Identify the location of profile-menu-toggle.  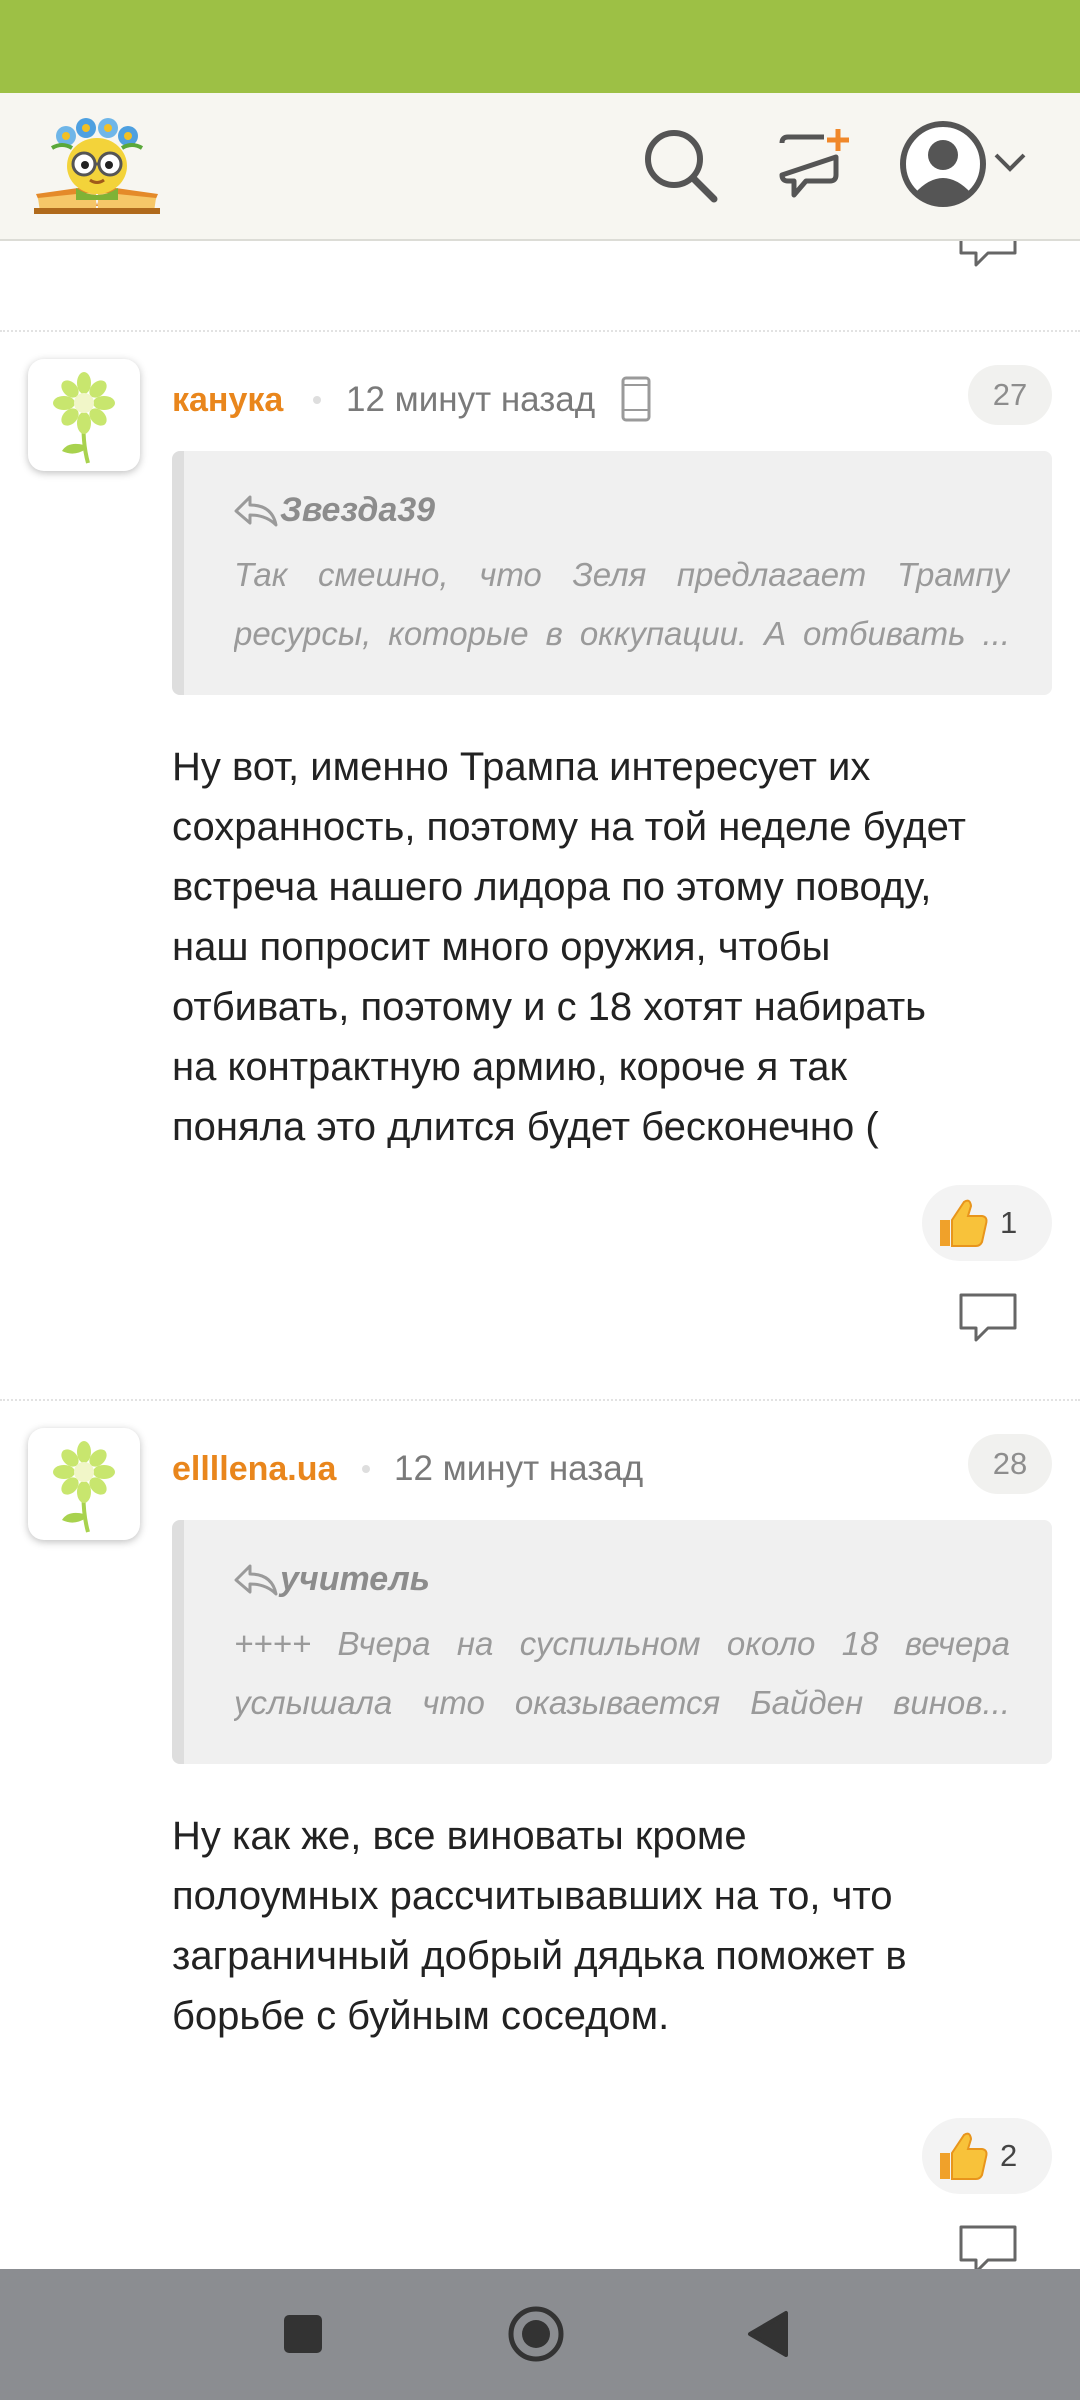
(1010, 163).